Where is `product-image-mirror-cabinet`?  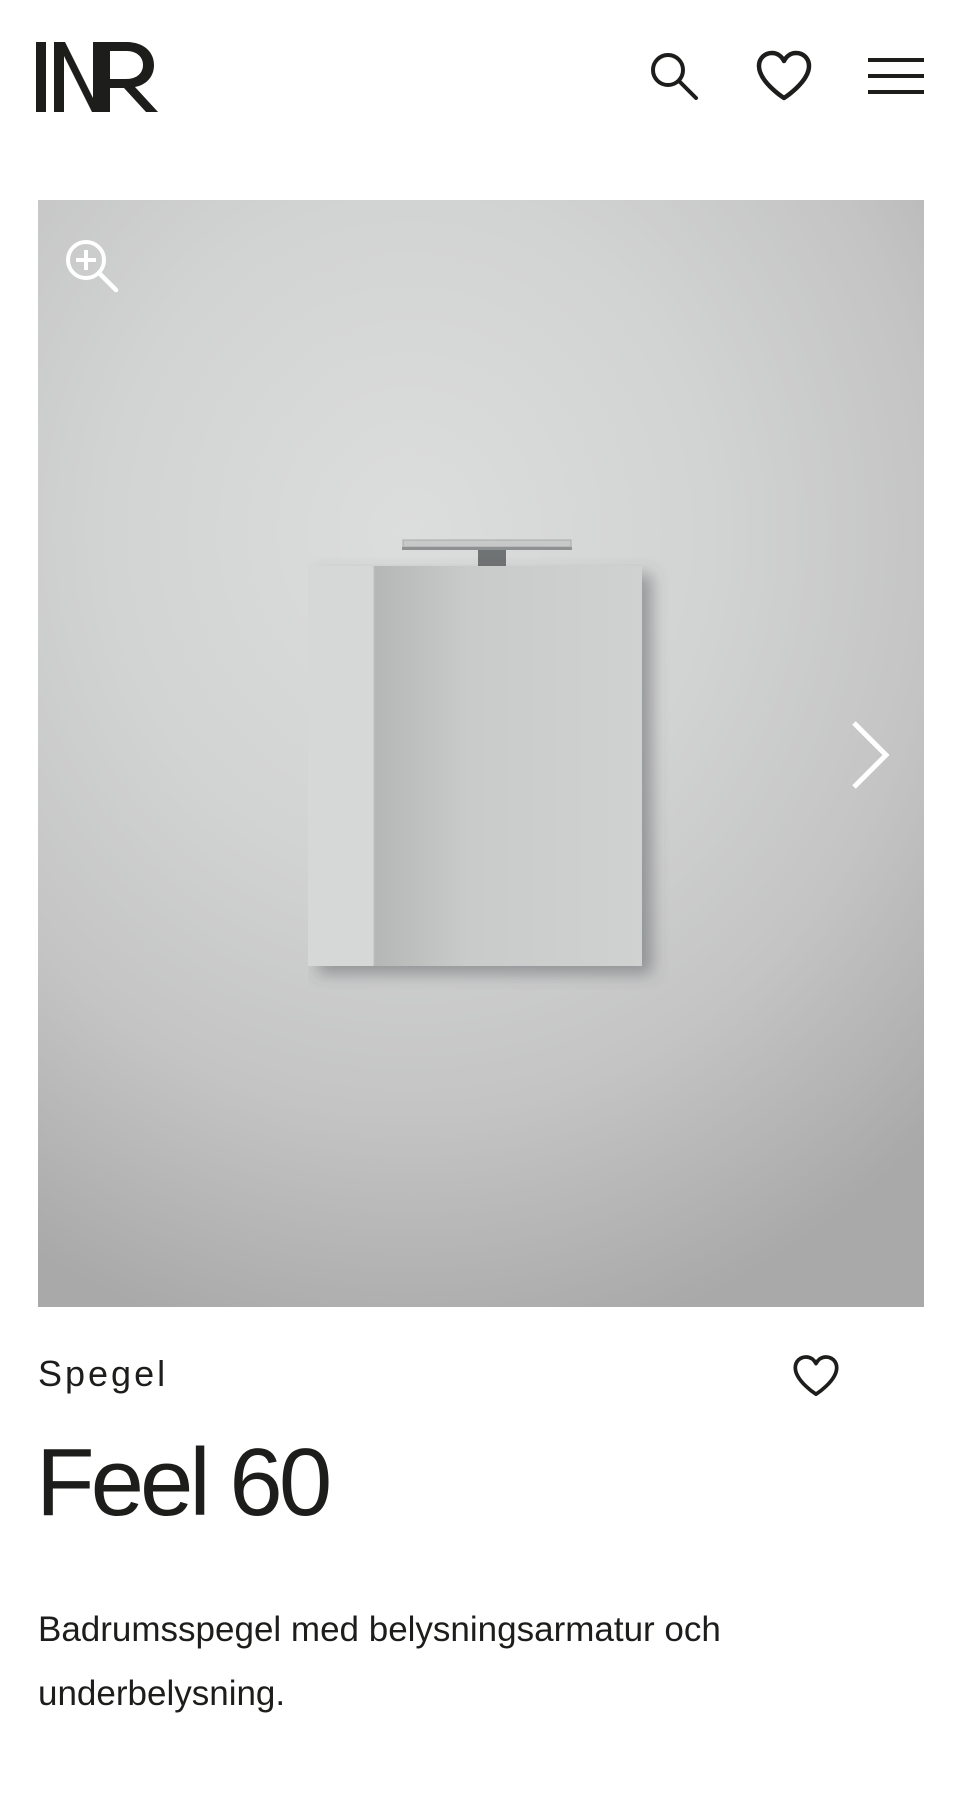 product-image-mirror-cabinet is located at coordinates (475, 752).